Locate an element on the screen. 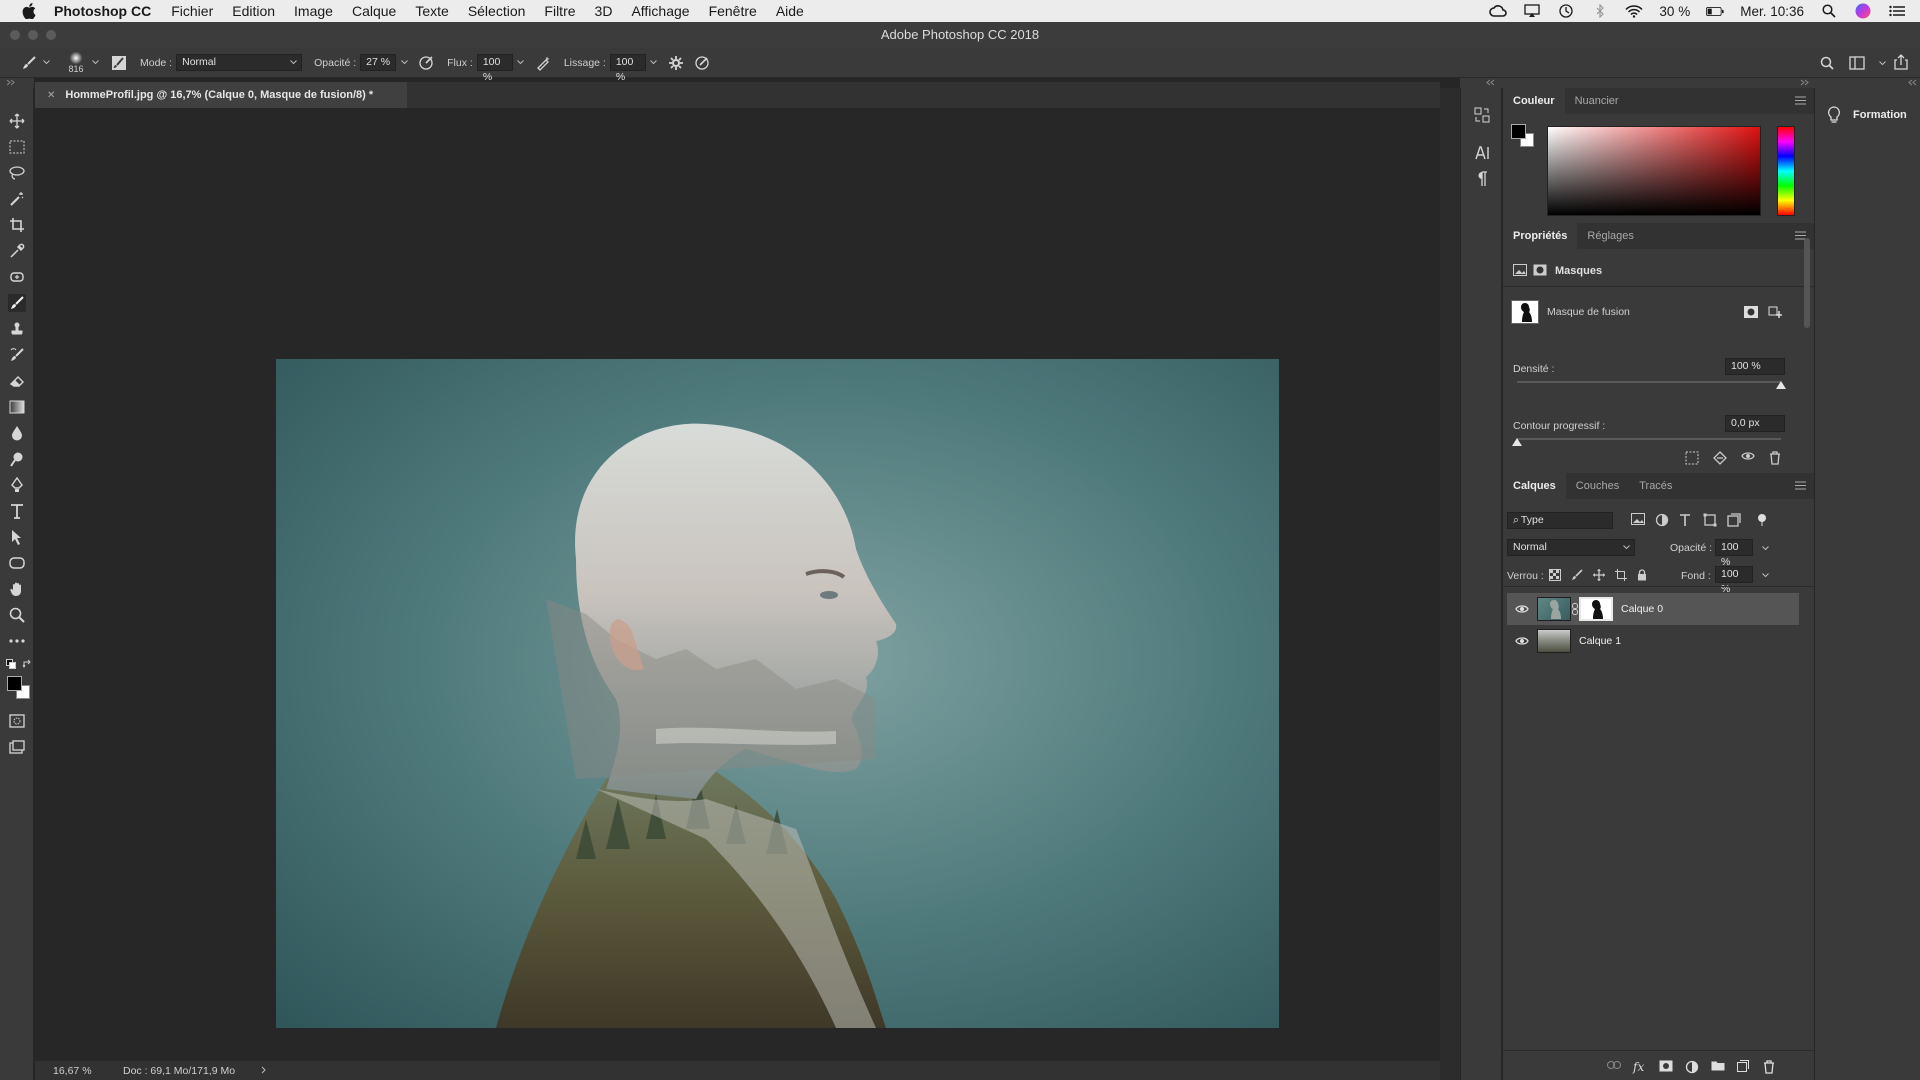  lock-artboard-icon is located at coordinates (1621, 575).